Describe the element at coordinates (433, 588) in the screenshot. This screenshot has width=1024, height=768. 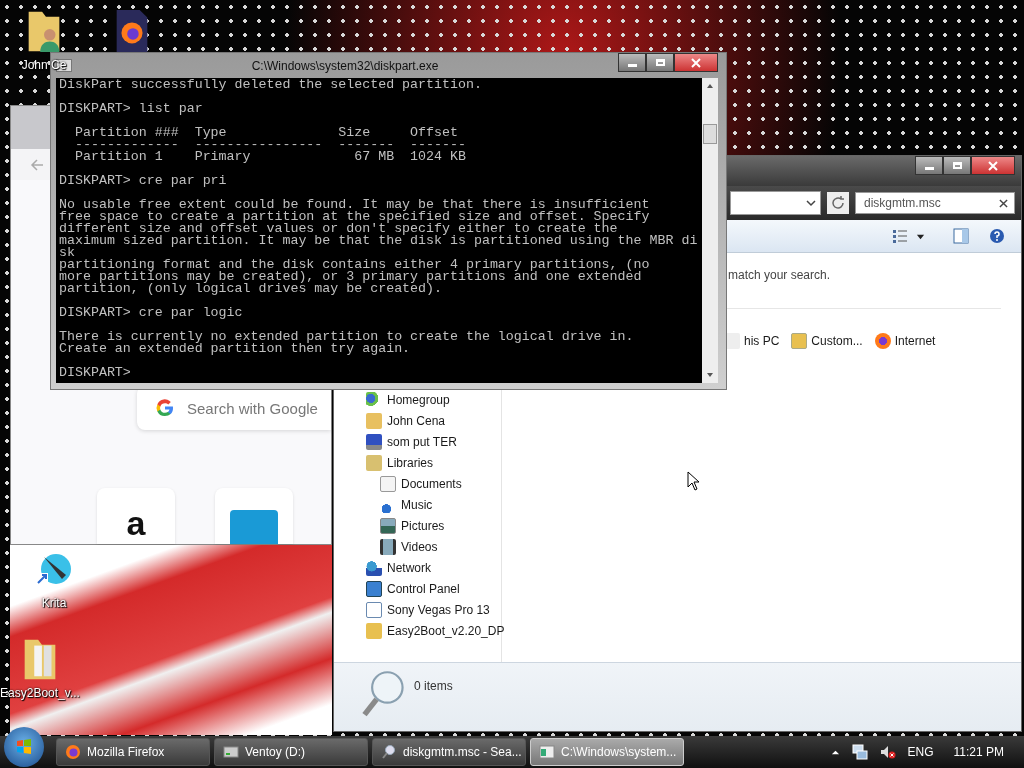
I see `navigation-item: Control Panel` at that location.